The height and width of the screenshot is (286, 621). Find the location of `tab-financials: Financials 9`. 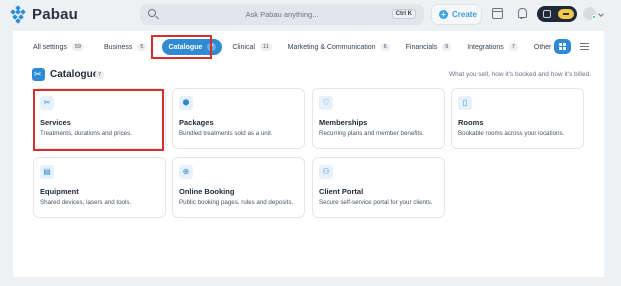

tab-financials: Financials 9 is located at coordinates (429, 47).